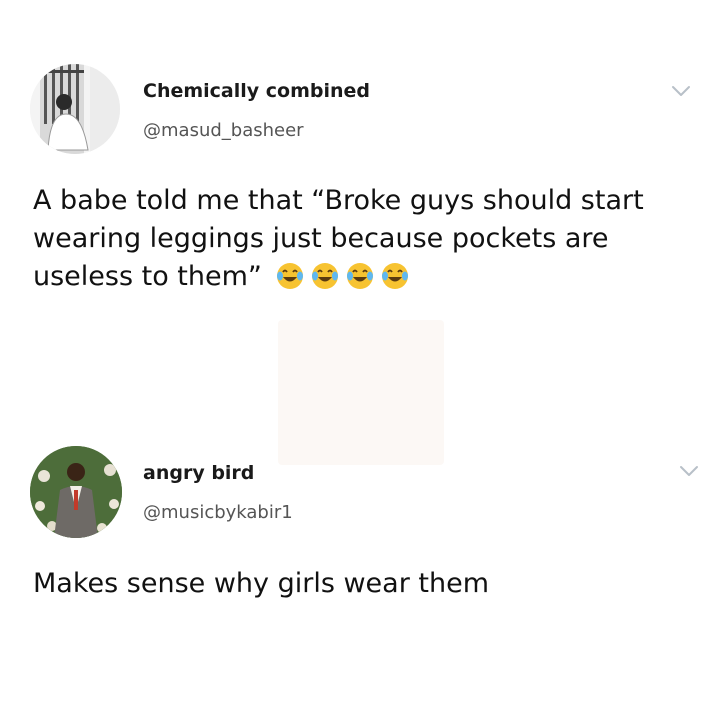 This screenshot has width=720, height=720. What do you see at coordinates (198, 473) in the screenshot?
I see `display-name: angry bird` at bounding box center [198, 473].